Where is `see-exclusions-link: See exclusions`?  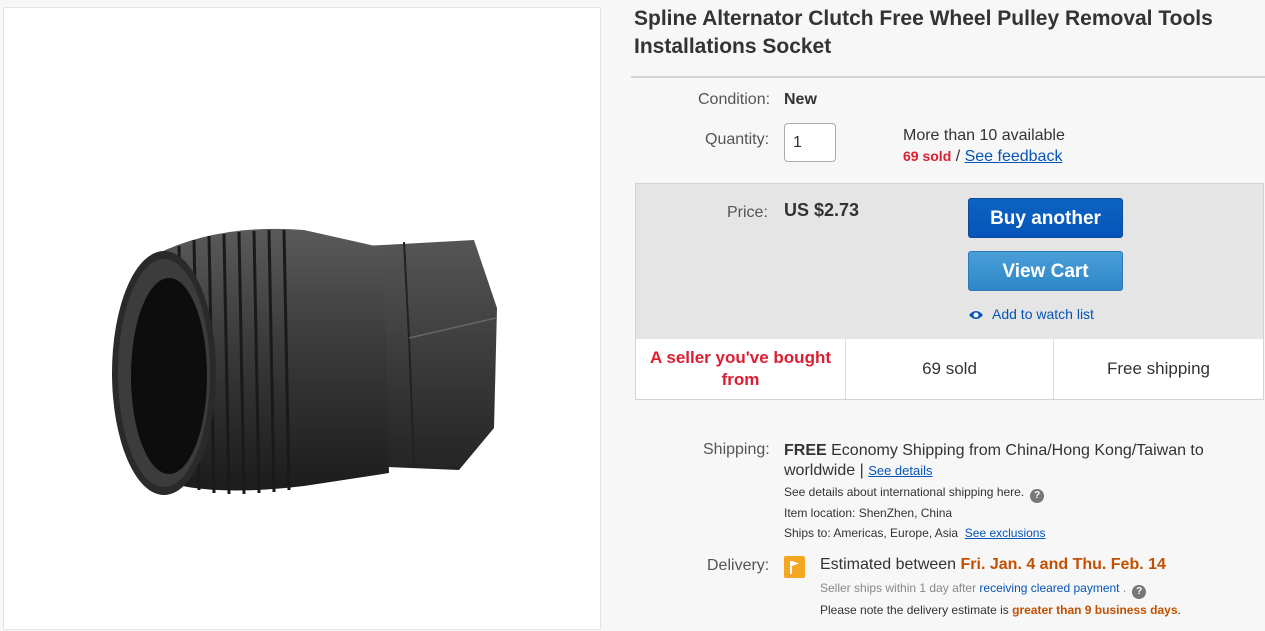 see-exclusions-link: See exclusions is located at coordinates (1005, 533).